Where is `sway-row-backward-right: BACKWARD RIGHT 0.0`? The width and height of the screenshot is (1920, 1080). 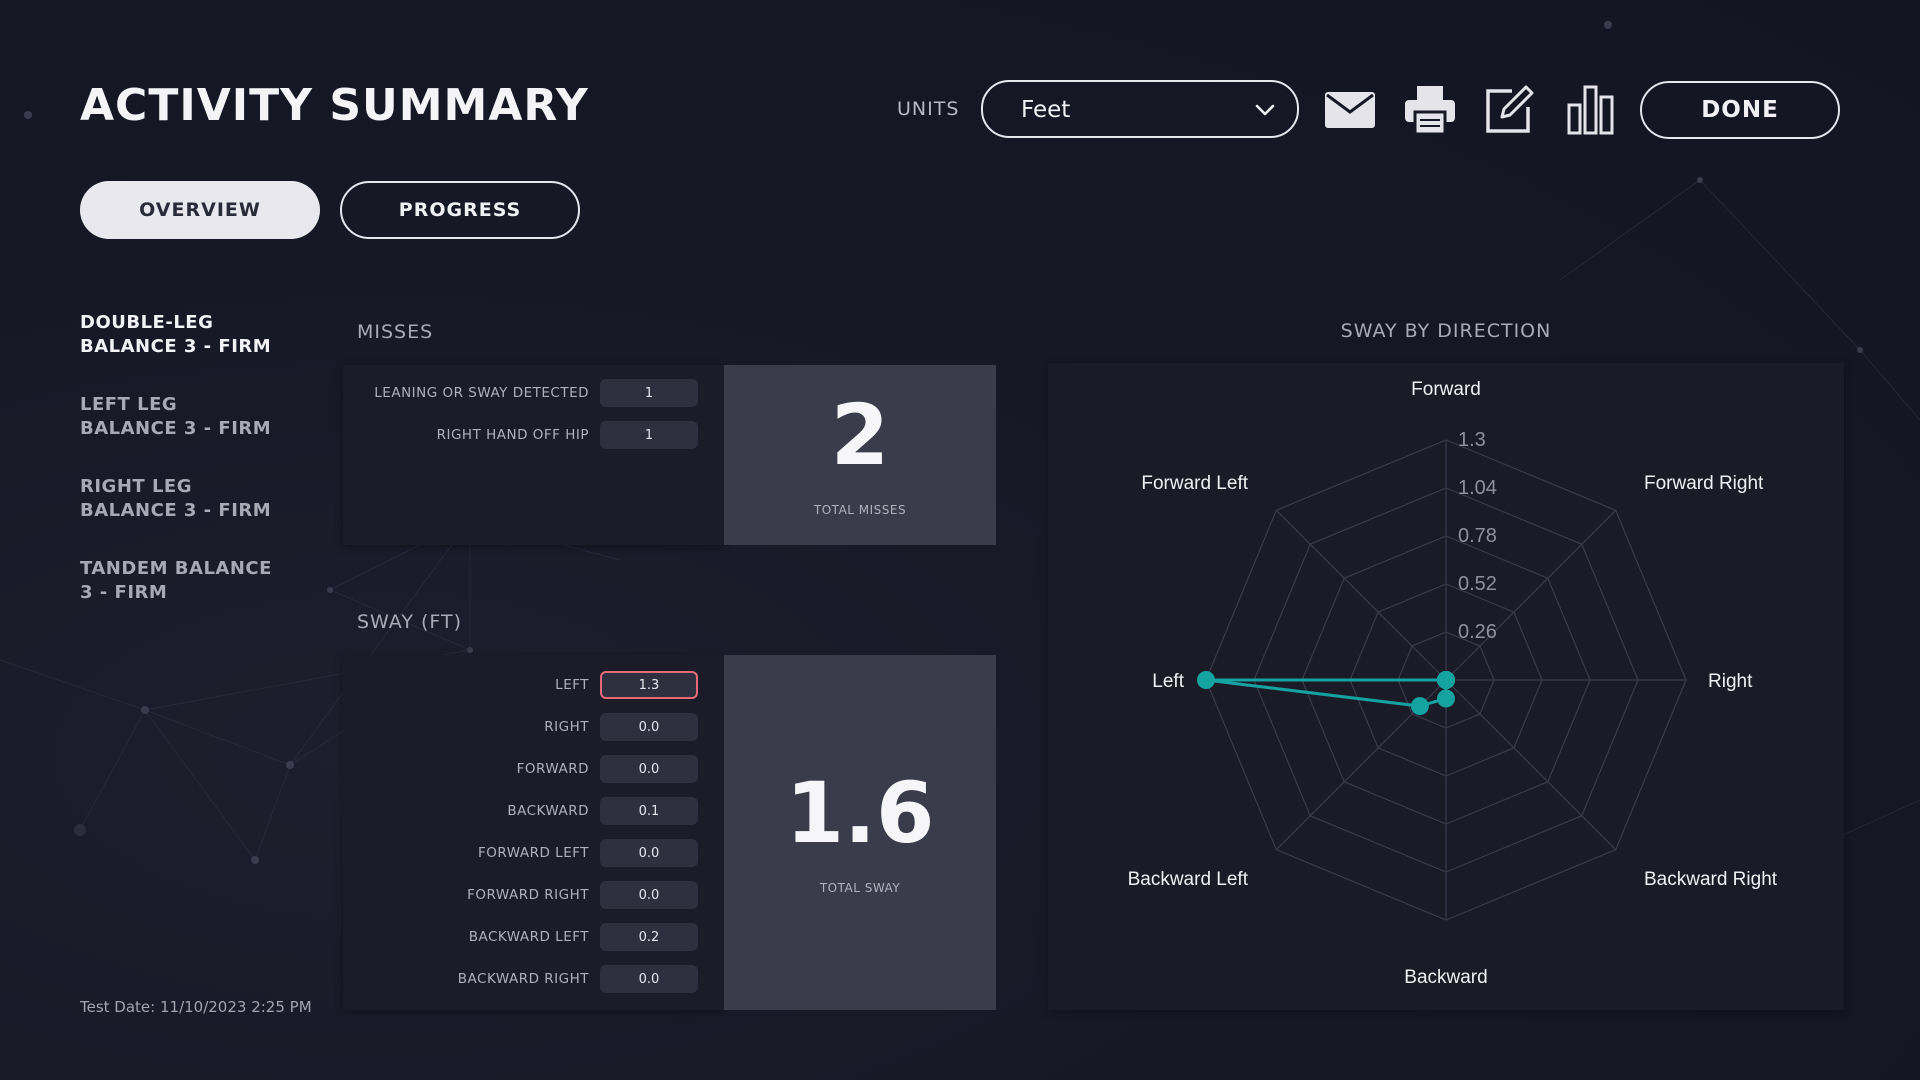
sway-row-backward-right: BACKWARD RIGHT 0.0 is located at coordinates (520, 979).